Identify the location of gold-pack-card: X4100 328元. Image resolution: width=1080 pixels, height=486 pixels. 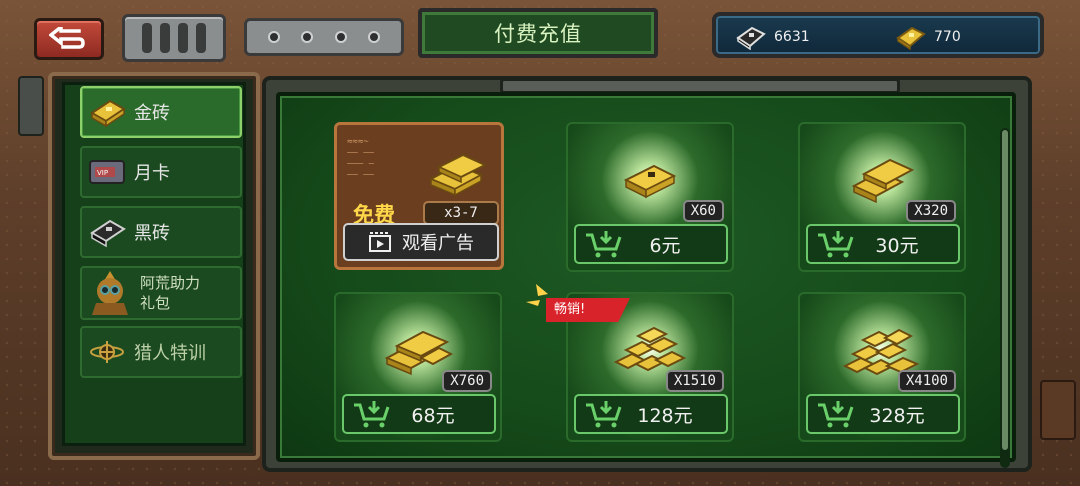
(882, 367).